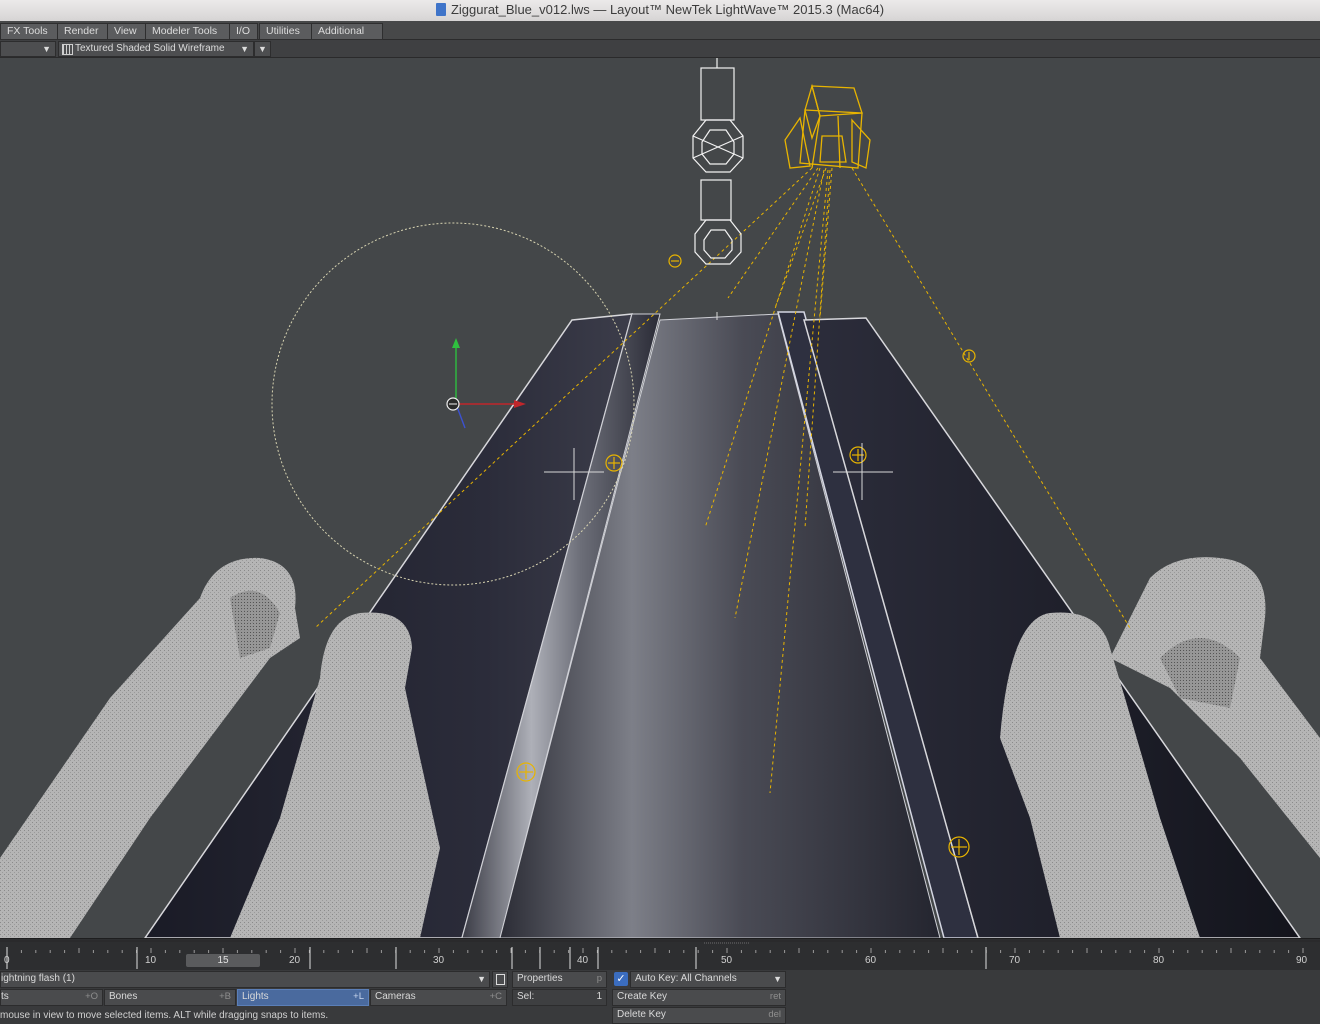 This screenshot has height=1024, width=1320. What do you see at coordinates (599, 996) in the screenshot?
I see `sel-value: 1` at bounding box center [599, 996].